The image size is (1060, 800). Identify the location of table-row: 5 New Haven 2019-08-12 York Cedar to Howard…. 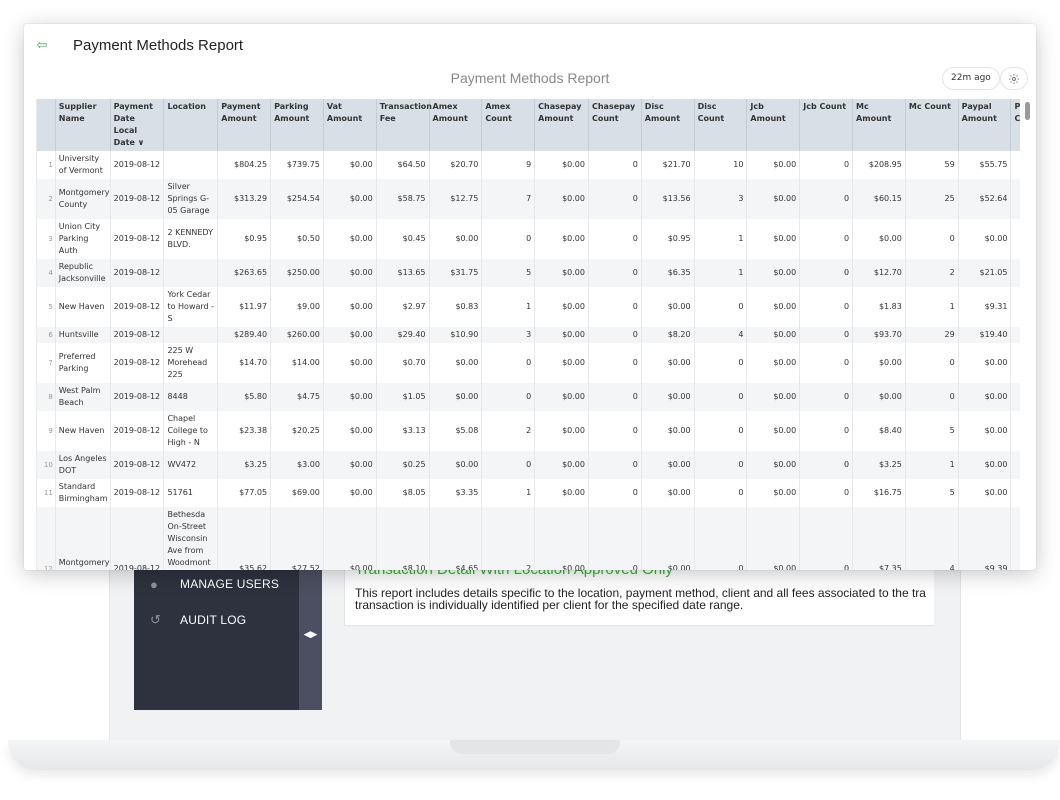
(528, 307).